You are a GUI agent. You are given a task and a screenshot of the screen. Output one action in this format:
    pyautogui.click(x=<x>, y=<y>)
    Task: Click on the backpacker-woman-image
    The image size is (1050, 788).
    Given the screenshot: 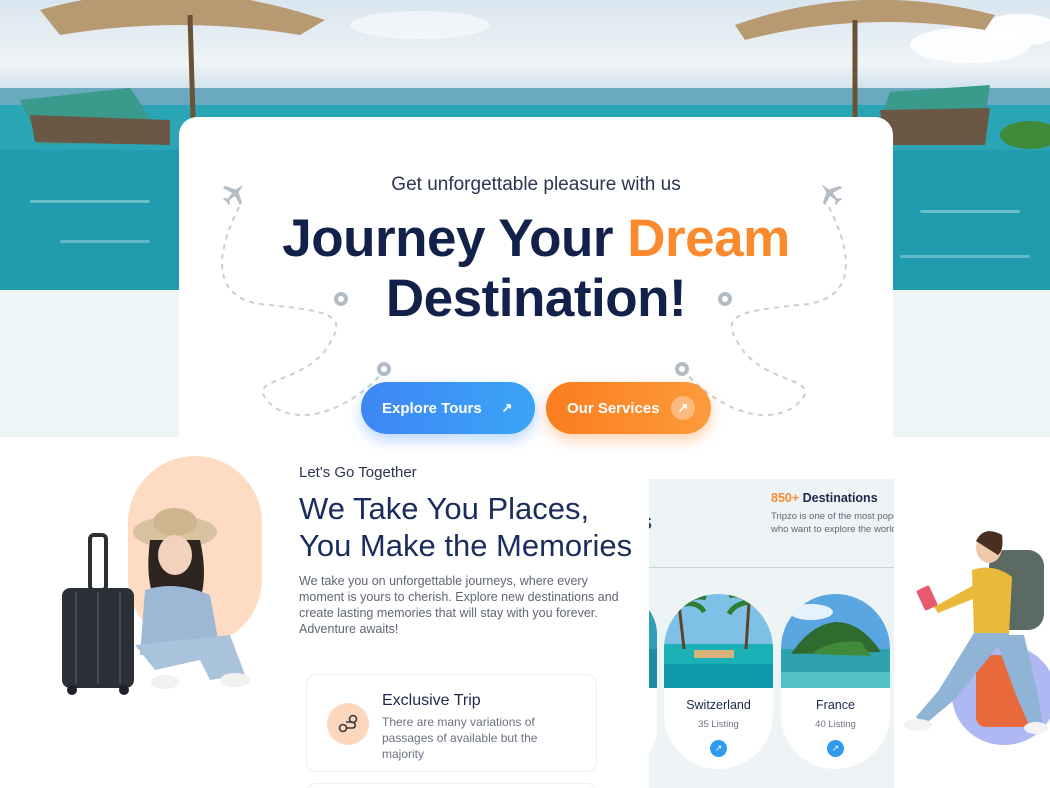 What is the action you would take?
    pyautogui.click(x=977, y=638)
    